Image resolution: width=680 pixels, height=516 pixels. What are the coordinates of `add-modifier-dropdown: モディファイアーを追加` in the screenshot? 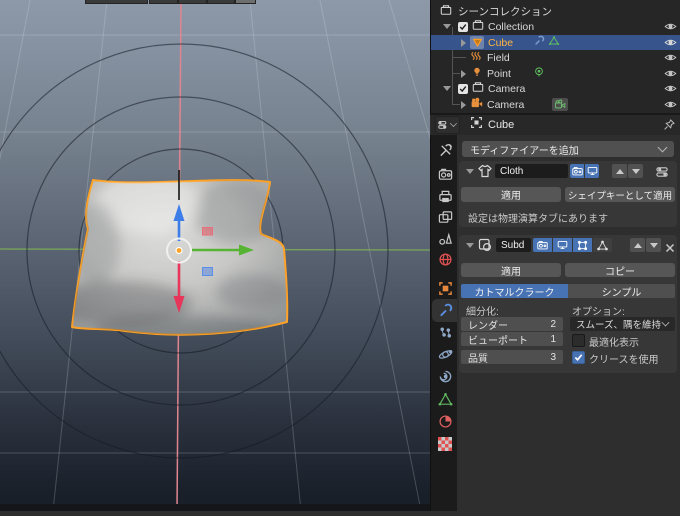 It's located at (568, 149).